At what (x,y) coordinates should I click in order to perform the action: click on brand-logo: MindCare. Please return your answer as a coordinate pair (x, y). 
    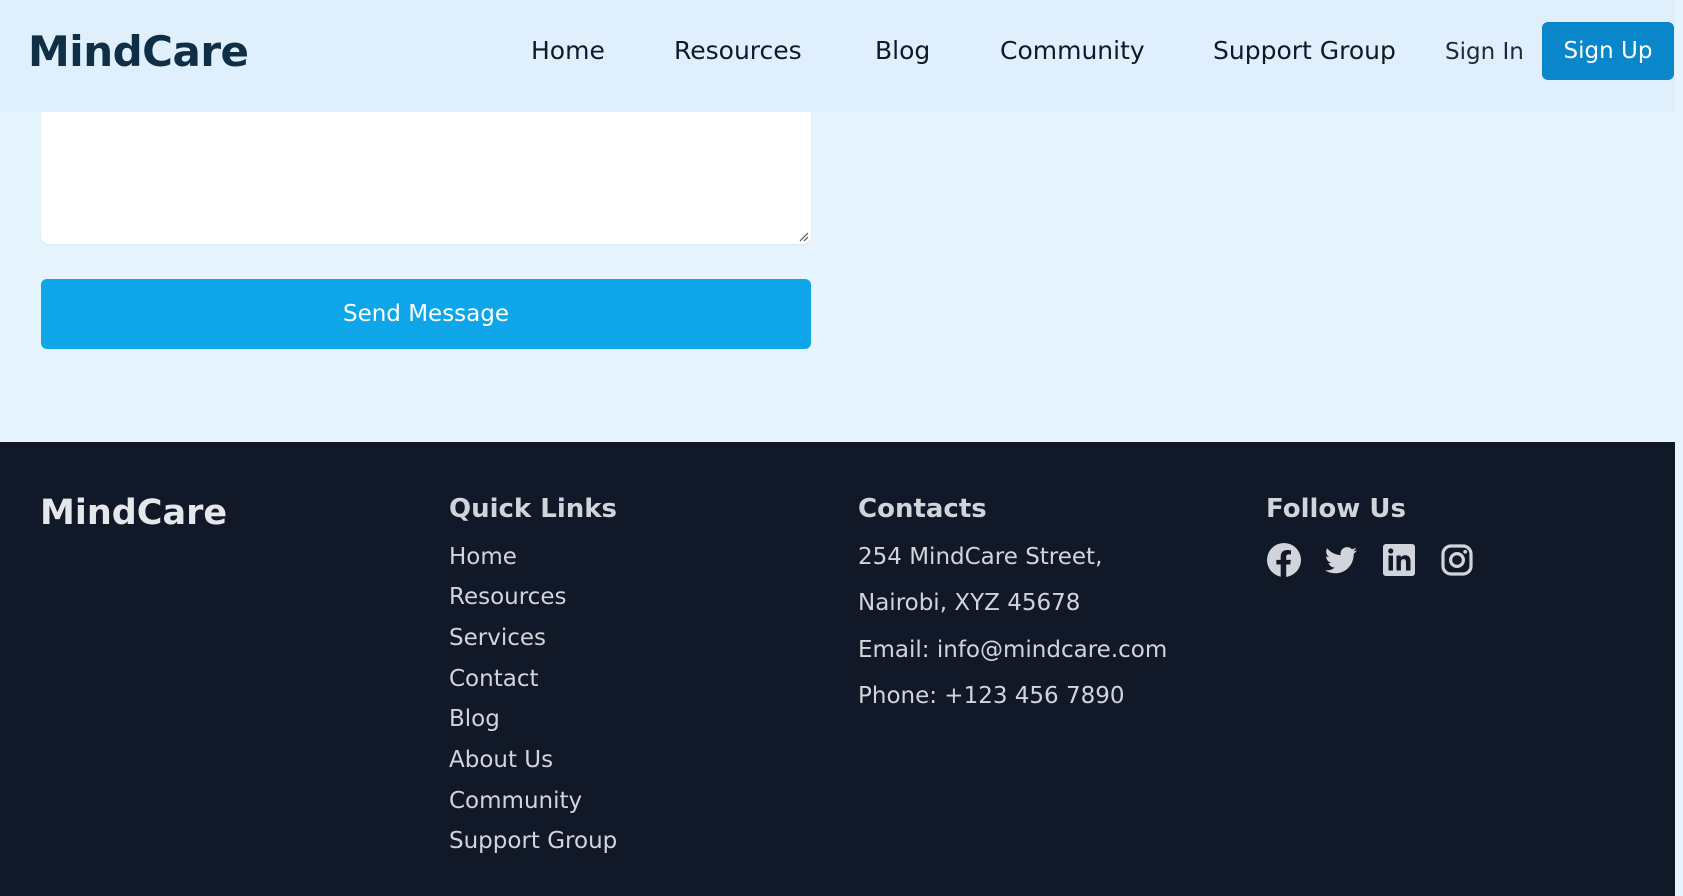
    Looking at the image, I should click on (138, 52).